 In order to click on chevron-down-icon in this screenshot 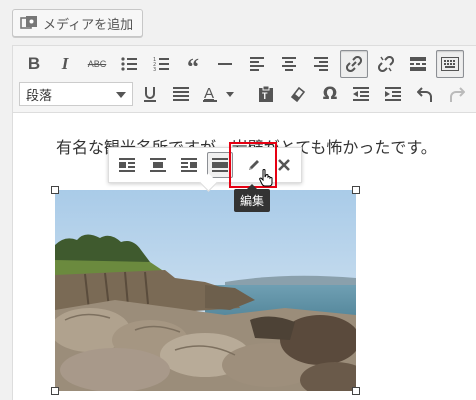, I will do `click(121, 95)`.